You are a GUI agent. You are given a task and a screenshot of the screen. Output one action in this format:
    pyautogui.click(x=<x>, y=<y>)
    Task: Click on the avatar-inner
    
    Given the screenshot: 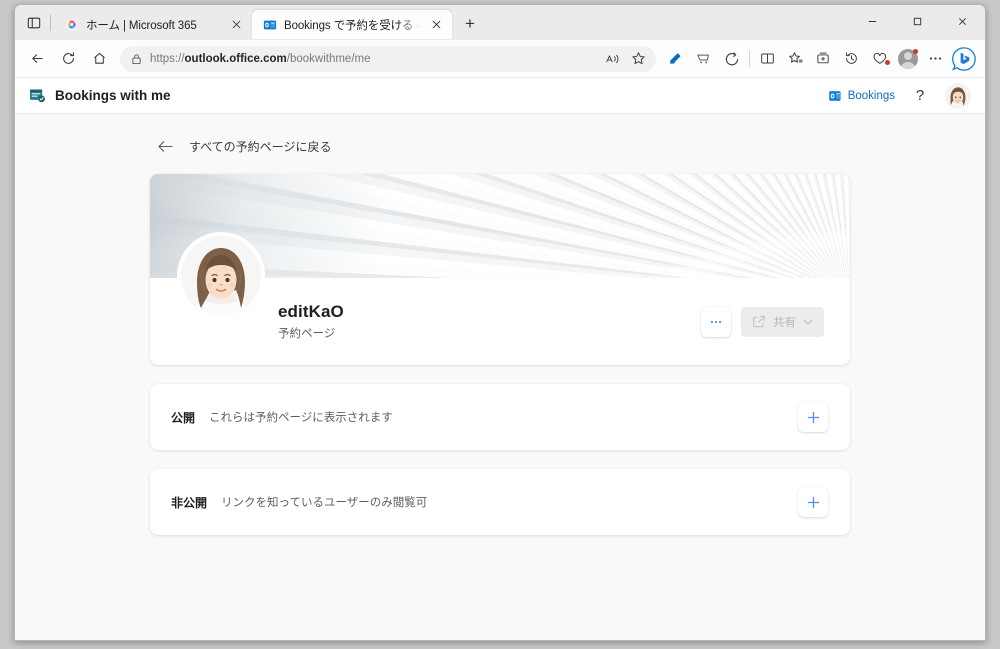 What is the action you would take?
    pyautogui.click(x=221, y=276)
    